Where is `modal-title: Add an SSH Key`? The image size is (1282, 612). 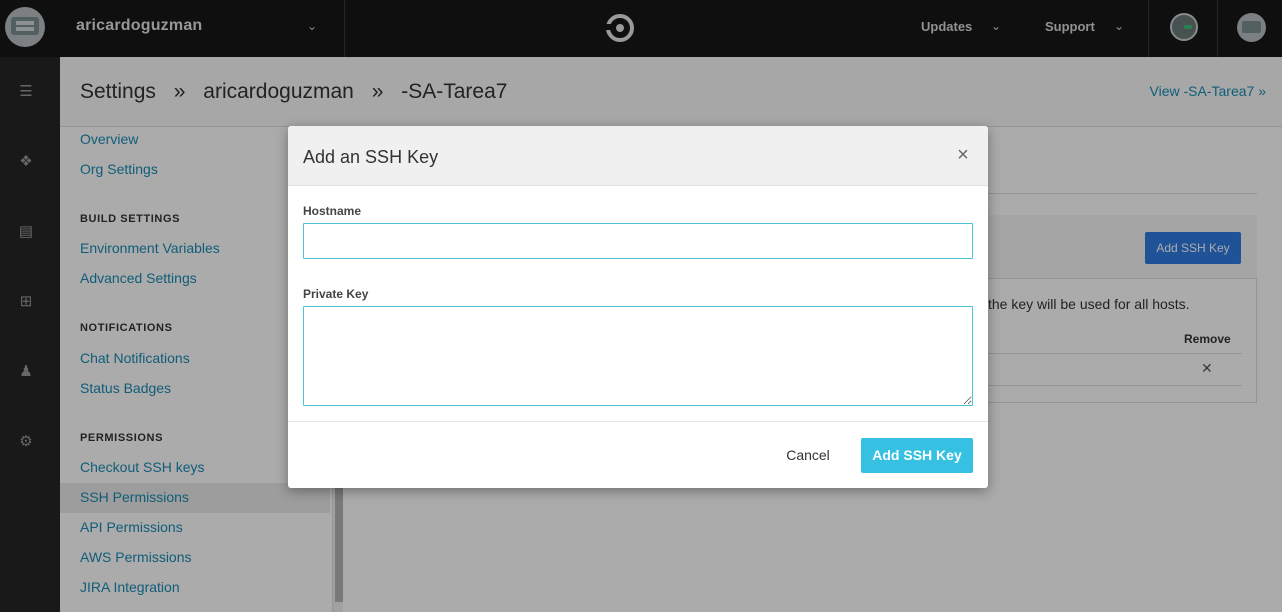 modal-title: Add an SSH Key is located at coordinates (371, 157).